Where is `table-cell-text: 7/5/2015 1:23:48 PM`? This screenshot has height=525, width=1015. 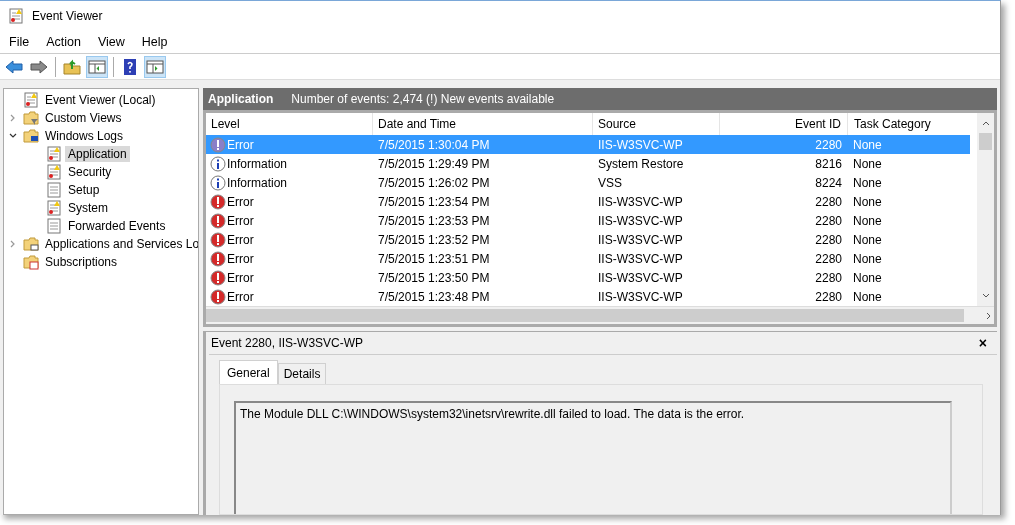 table-cell-text: 7/5/2015 1:23:48 PM is located at coordinates (434, 296).